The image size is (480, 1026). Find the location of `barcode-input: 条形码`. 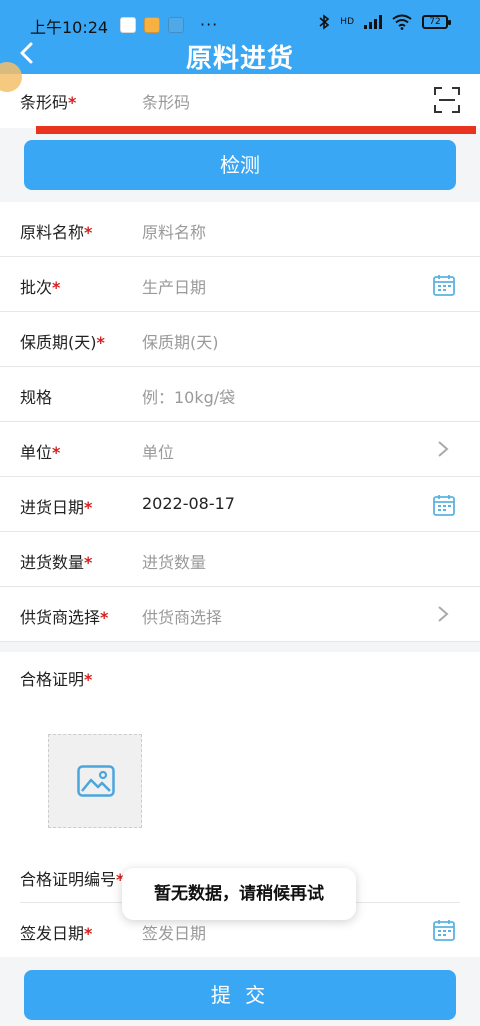

barcode-input: 条形码 is located at coordinates (166, 101).